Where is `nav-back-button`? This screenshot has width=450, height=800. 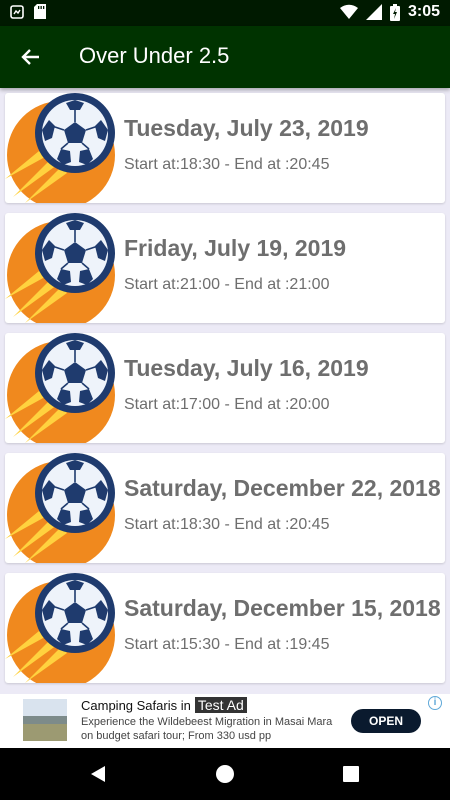
nav-back-button is located at coordinates (98, 774).